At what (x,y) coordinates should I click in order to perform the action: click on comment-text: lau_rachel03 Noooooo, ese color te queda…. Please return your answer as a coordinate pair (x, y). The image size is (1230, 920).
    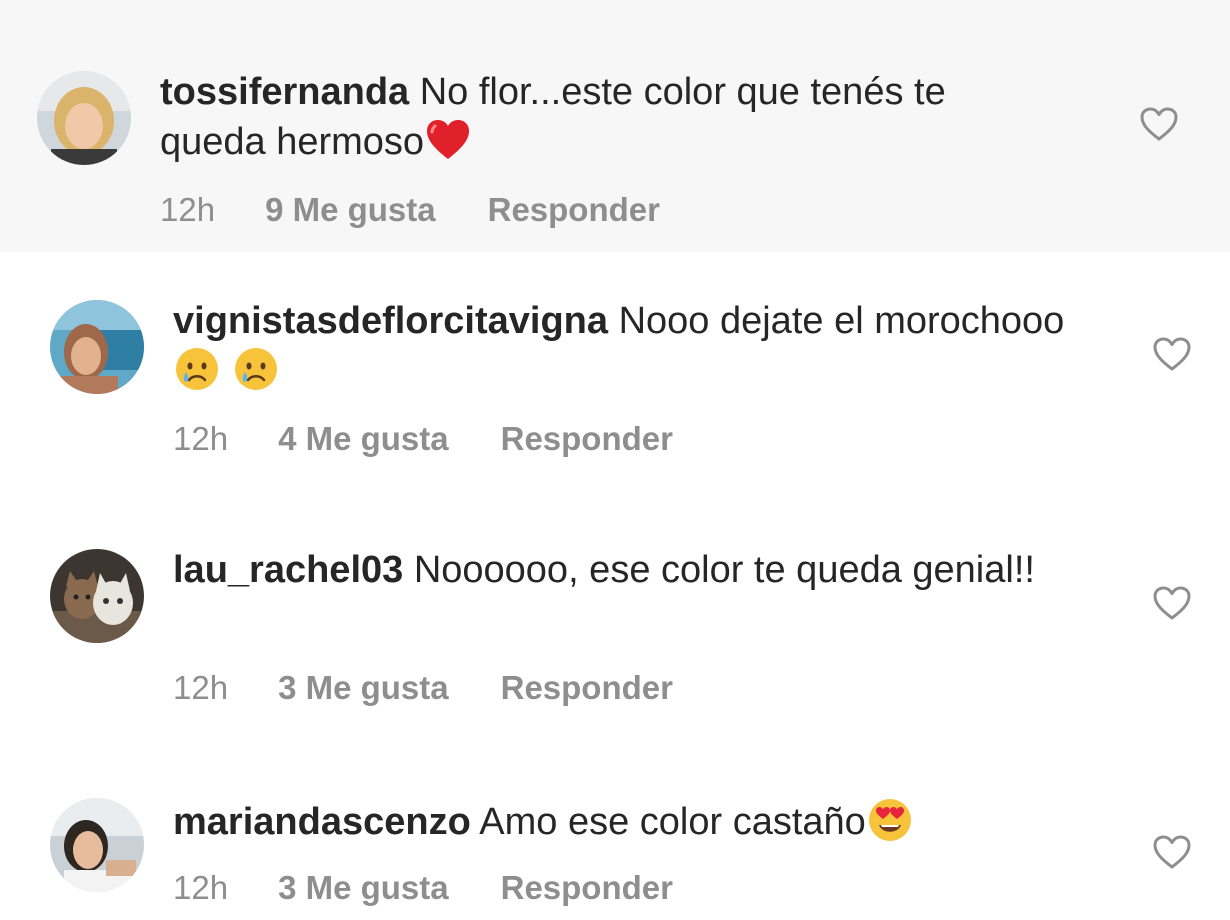
    Looking at the image, I should click on (623, 570).